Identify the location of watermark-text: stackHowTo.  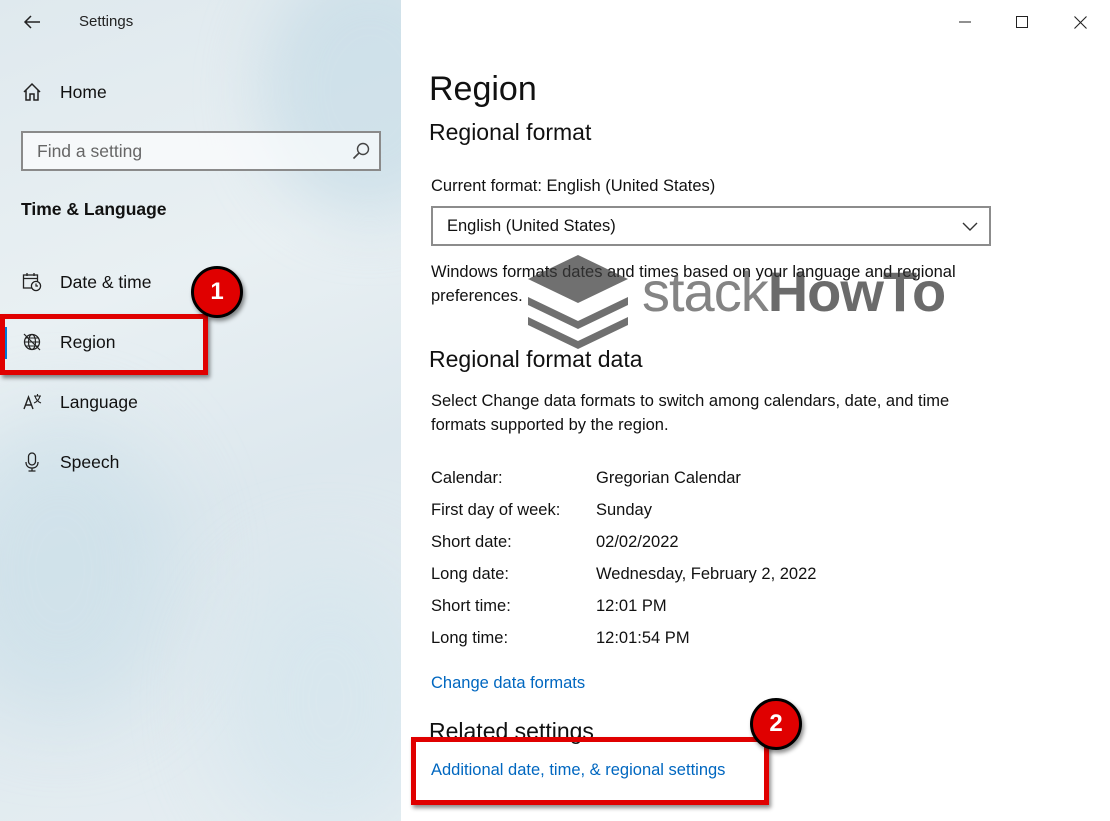
(794, 291).